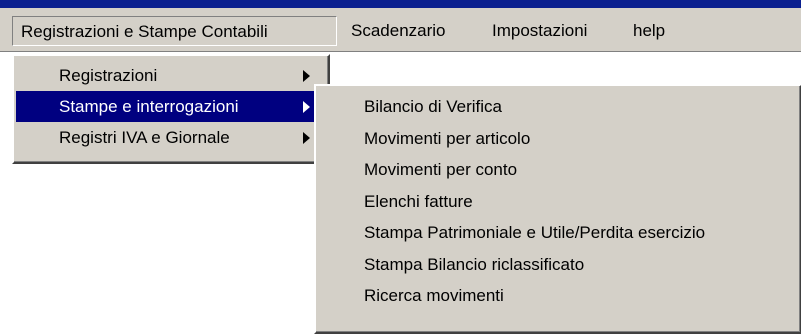 The image size is (801, 334). I want to click on menu-item-label: Registrazioni, so click(108, 75).